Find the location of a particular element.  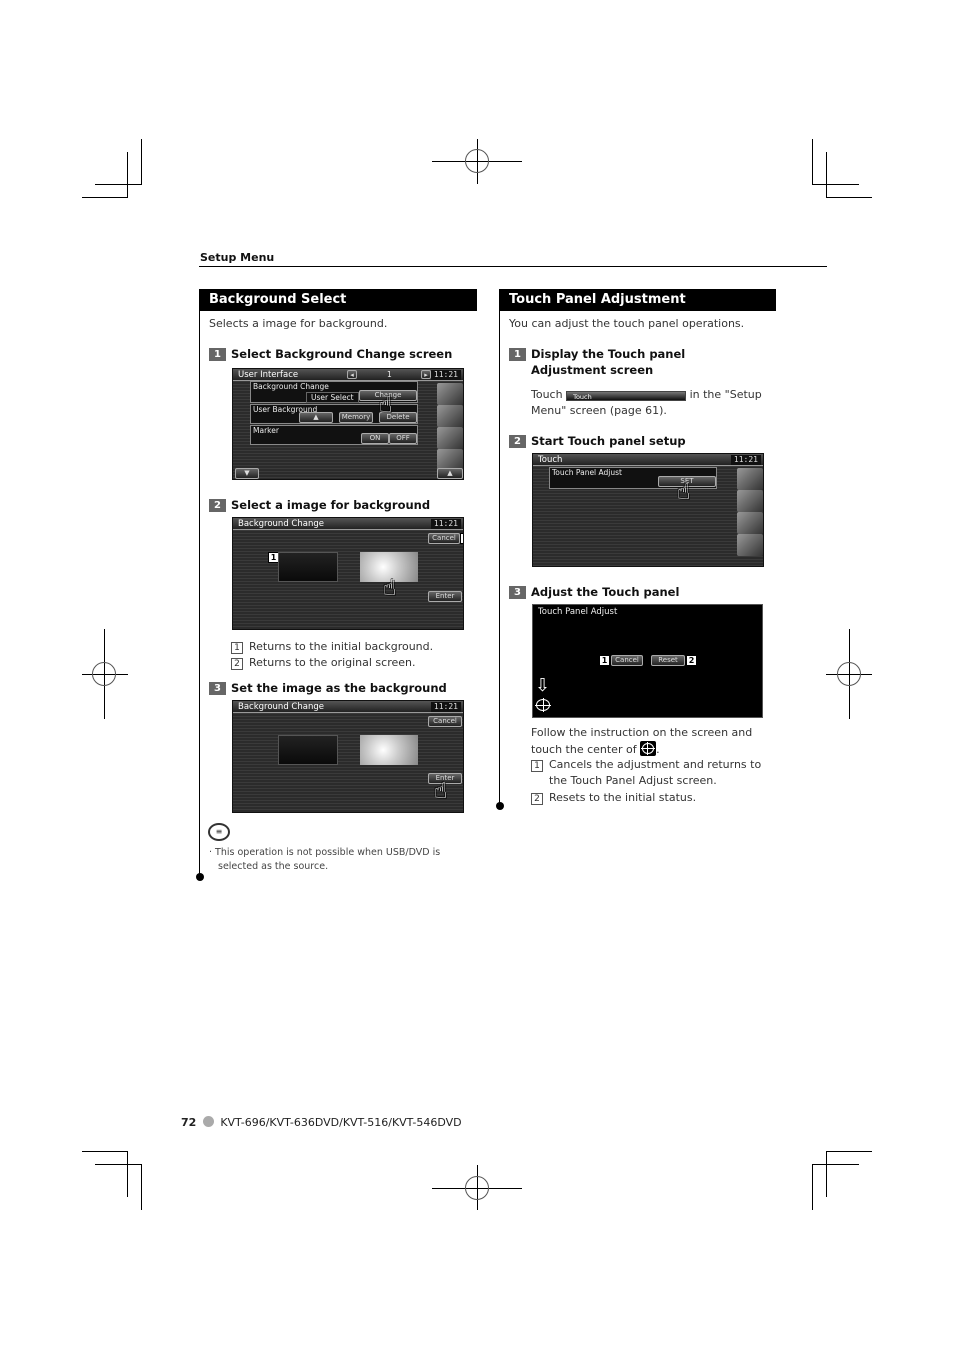

section-label: Setup Menu is located at coordinates (237, 257).